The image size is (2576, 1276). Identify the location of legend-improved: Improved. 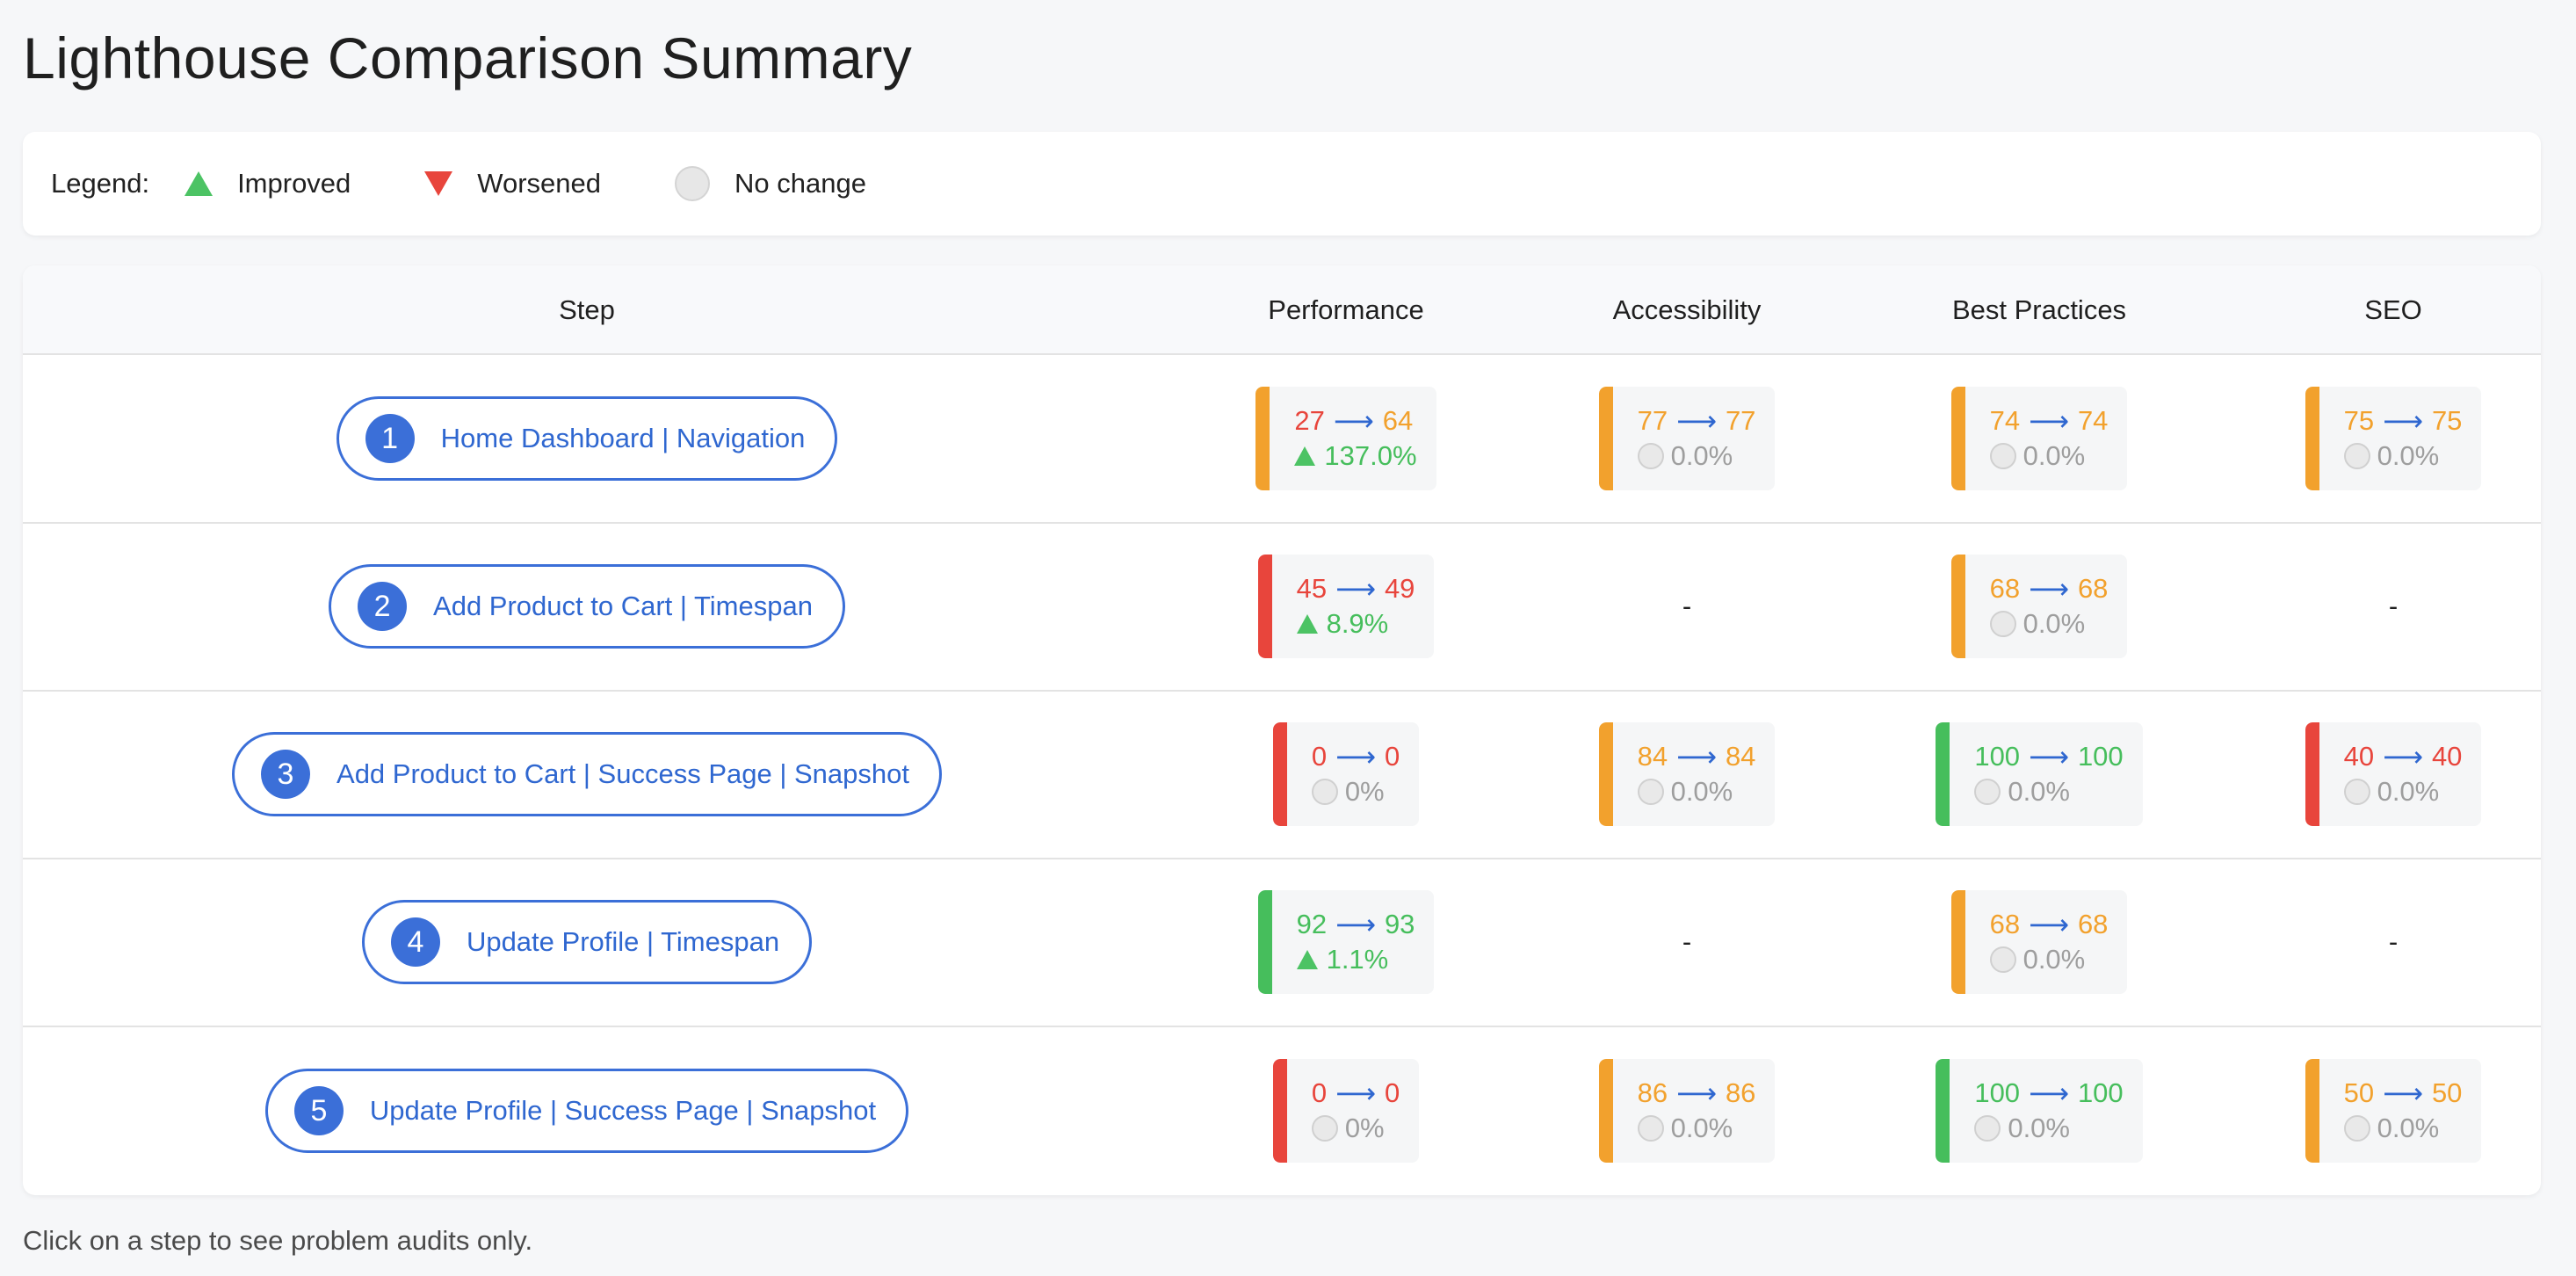
(294, 183).